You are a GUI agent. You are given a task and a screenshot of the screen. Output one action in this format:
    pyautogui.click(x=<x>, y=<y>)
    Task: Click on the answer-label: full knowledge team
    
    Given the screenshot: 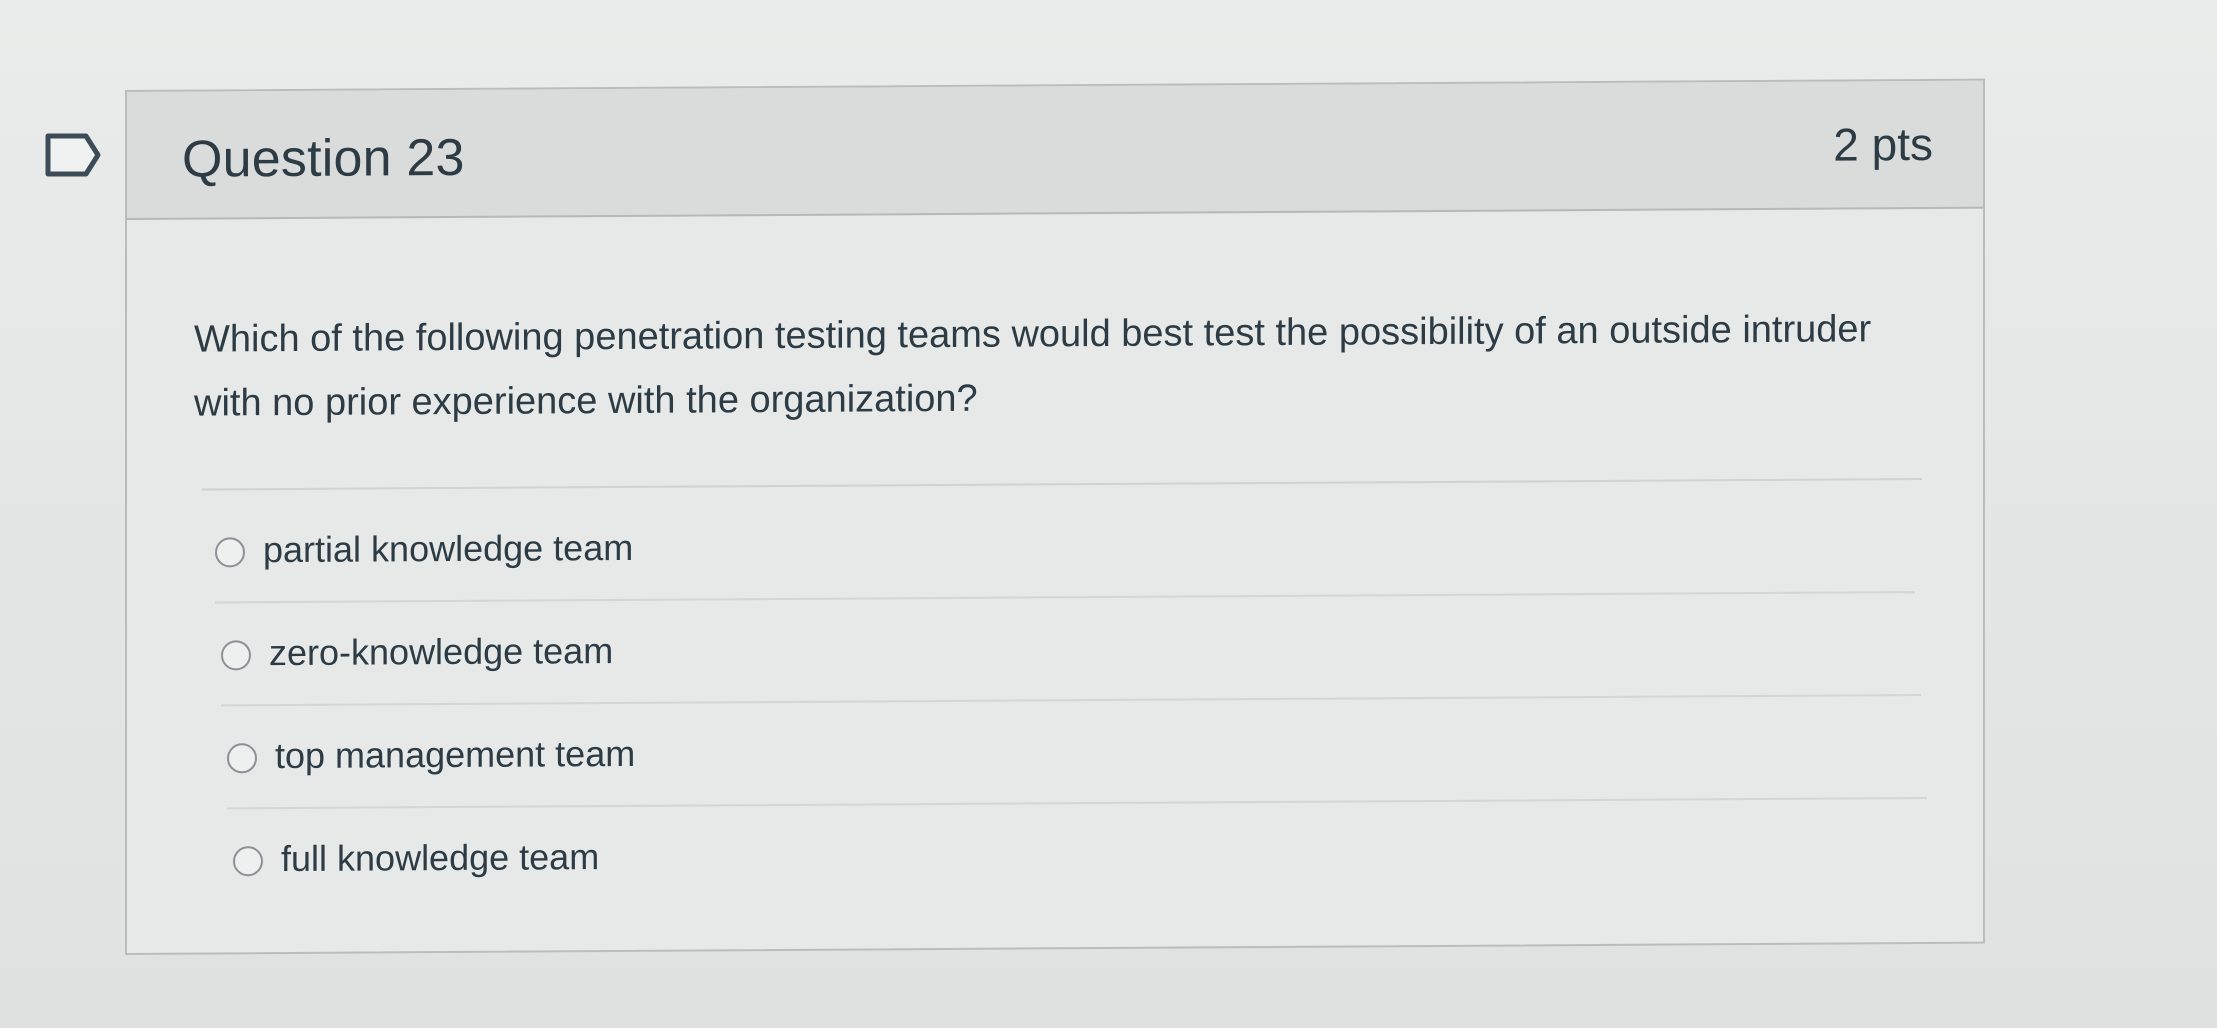 What is the action you would take?
    pyautogui.click(x=440, y=858)
    